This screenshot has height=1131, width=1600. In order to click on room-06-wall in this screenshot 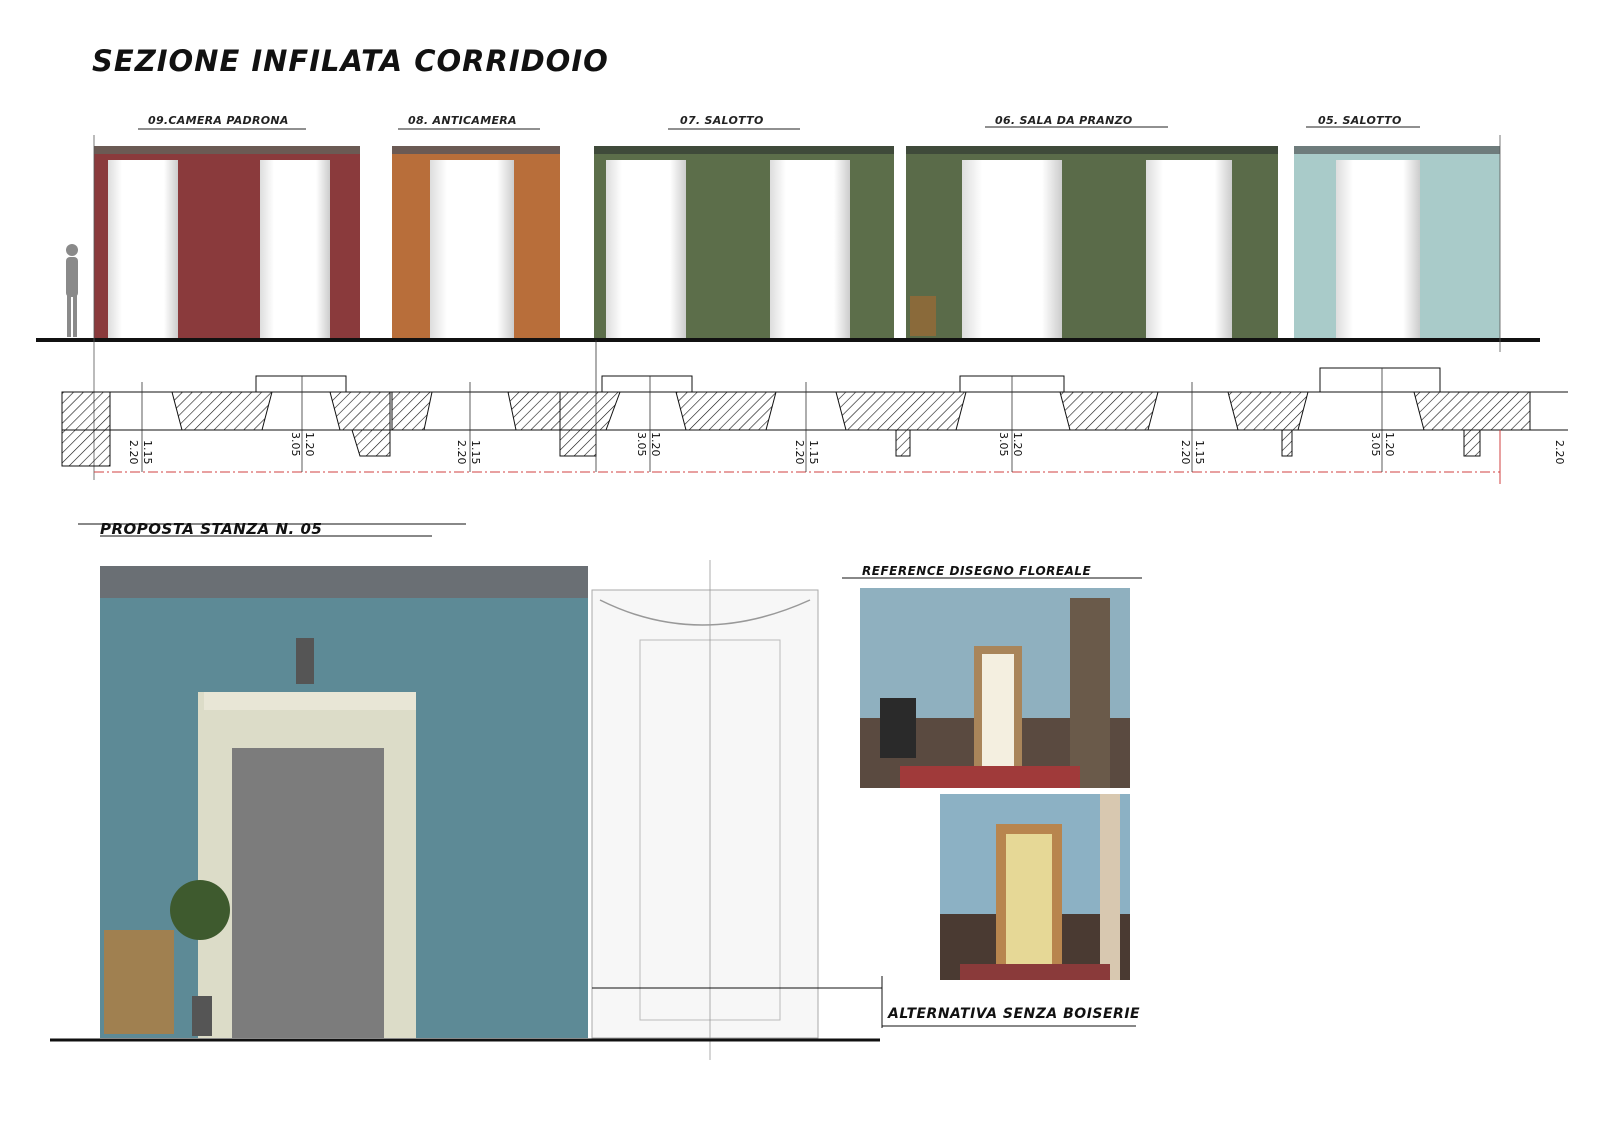, I will do `click(1092, 243)`.